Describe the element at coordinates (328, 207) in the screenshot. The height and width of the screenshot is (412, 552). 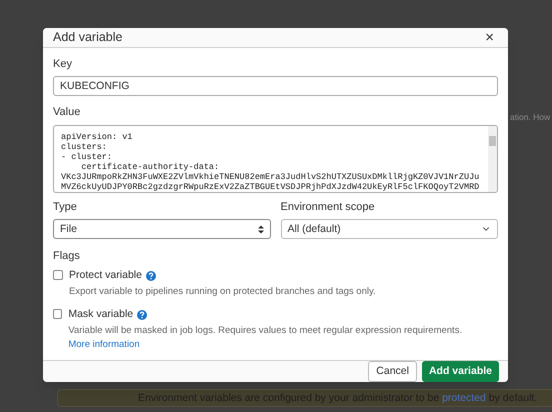
I see `scope-label: Environment scope` at that location.